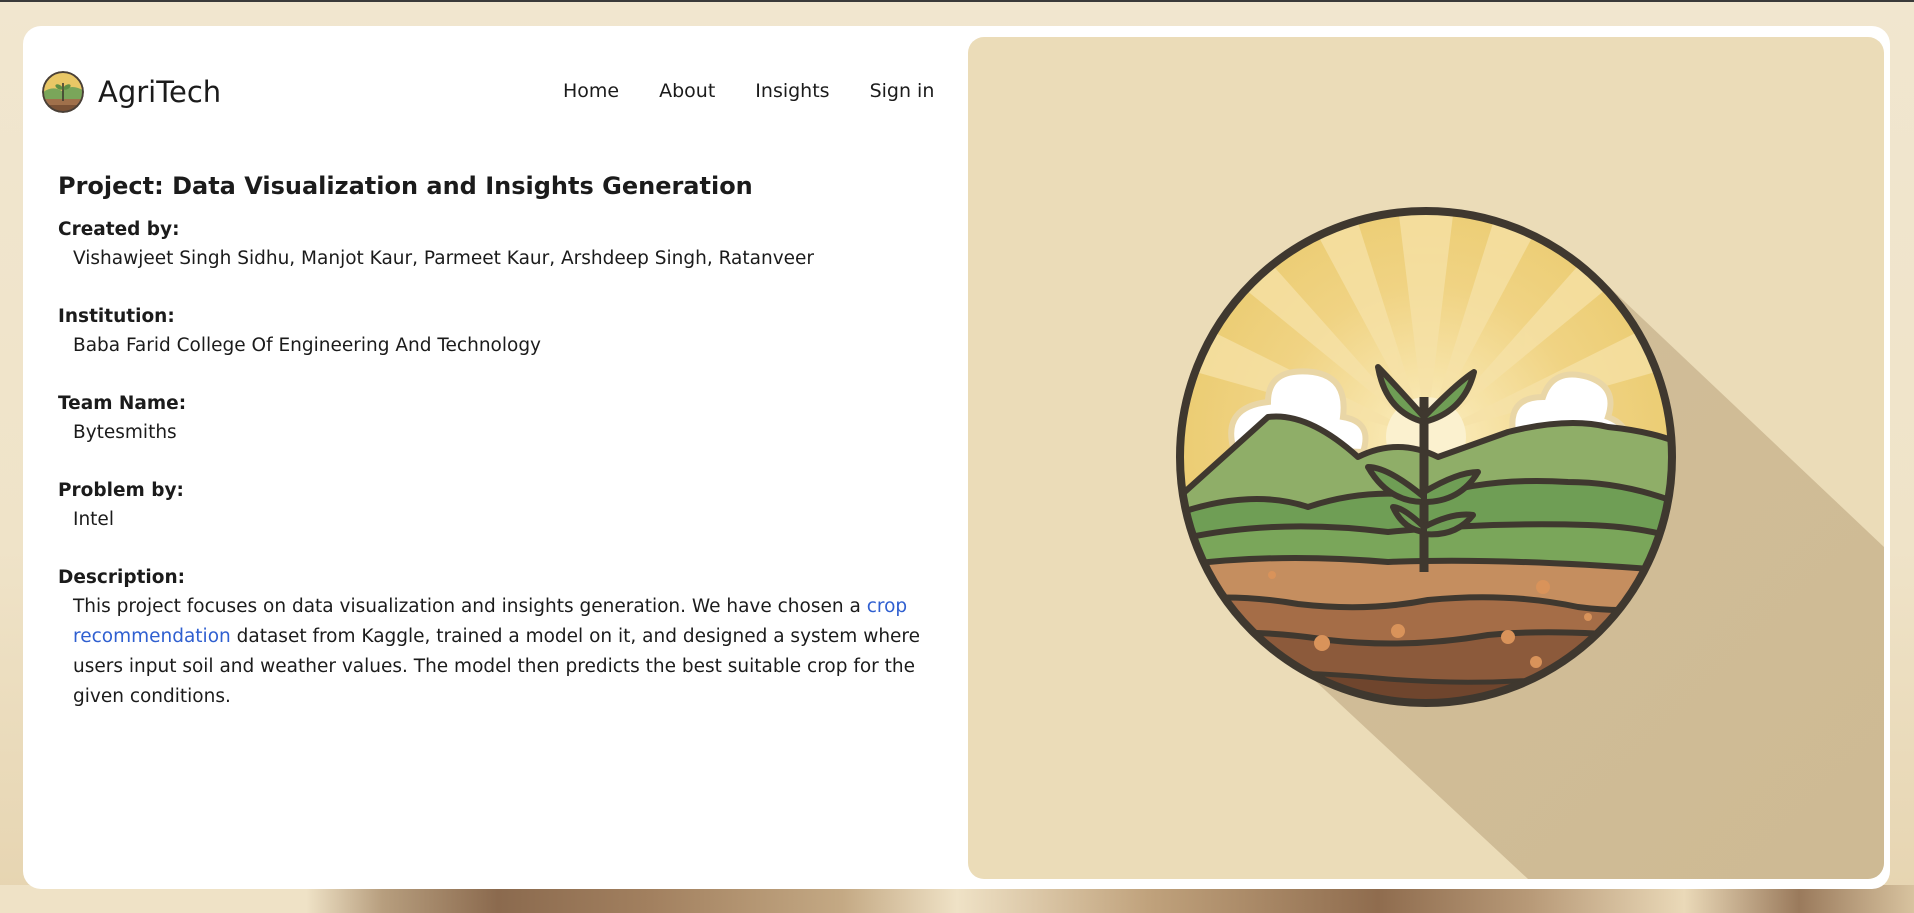  I want to click on problem-label: Problem by:, so click(121, 490).